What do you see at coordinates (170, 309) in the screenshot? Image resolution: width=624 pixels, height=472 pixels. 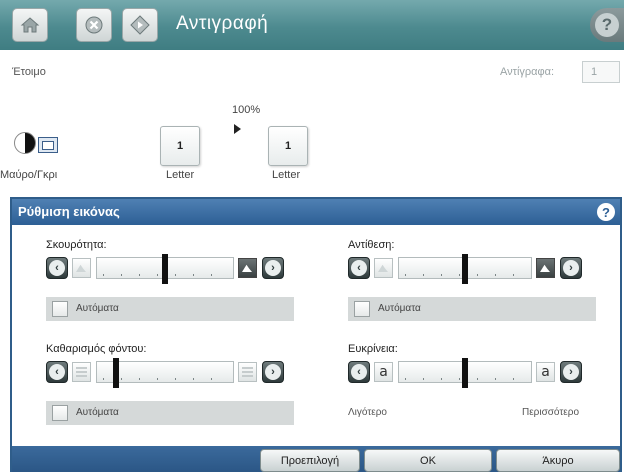 I see `darkness-auto-row: Αυτόματα` at bounding box center [170, 309].